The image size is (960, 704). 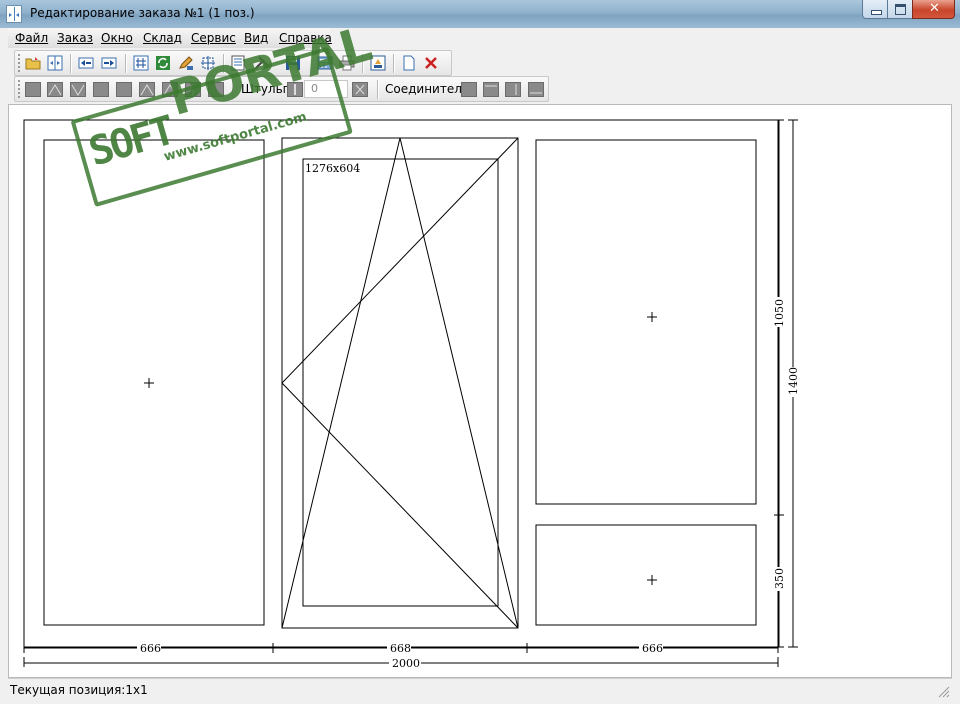 What do you see at coordinates (944, 692) in the screenshot?
I see `resize-grip-icon` at bounding box center [944, 692].